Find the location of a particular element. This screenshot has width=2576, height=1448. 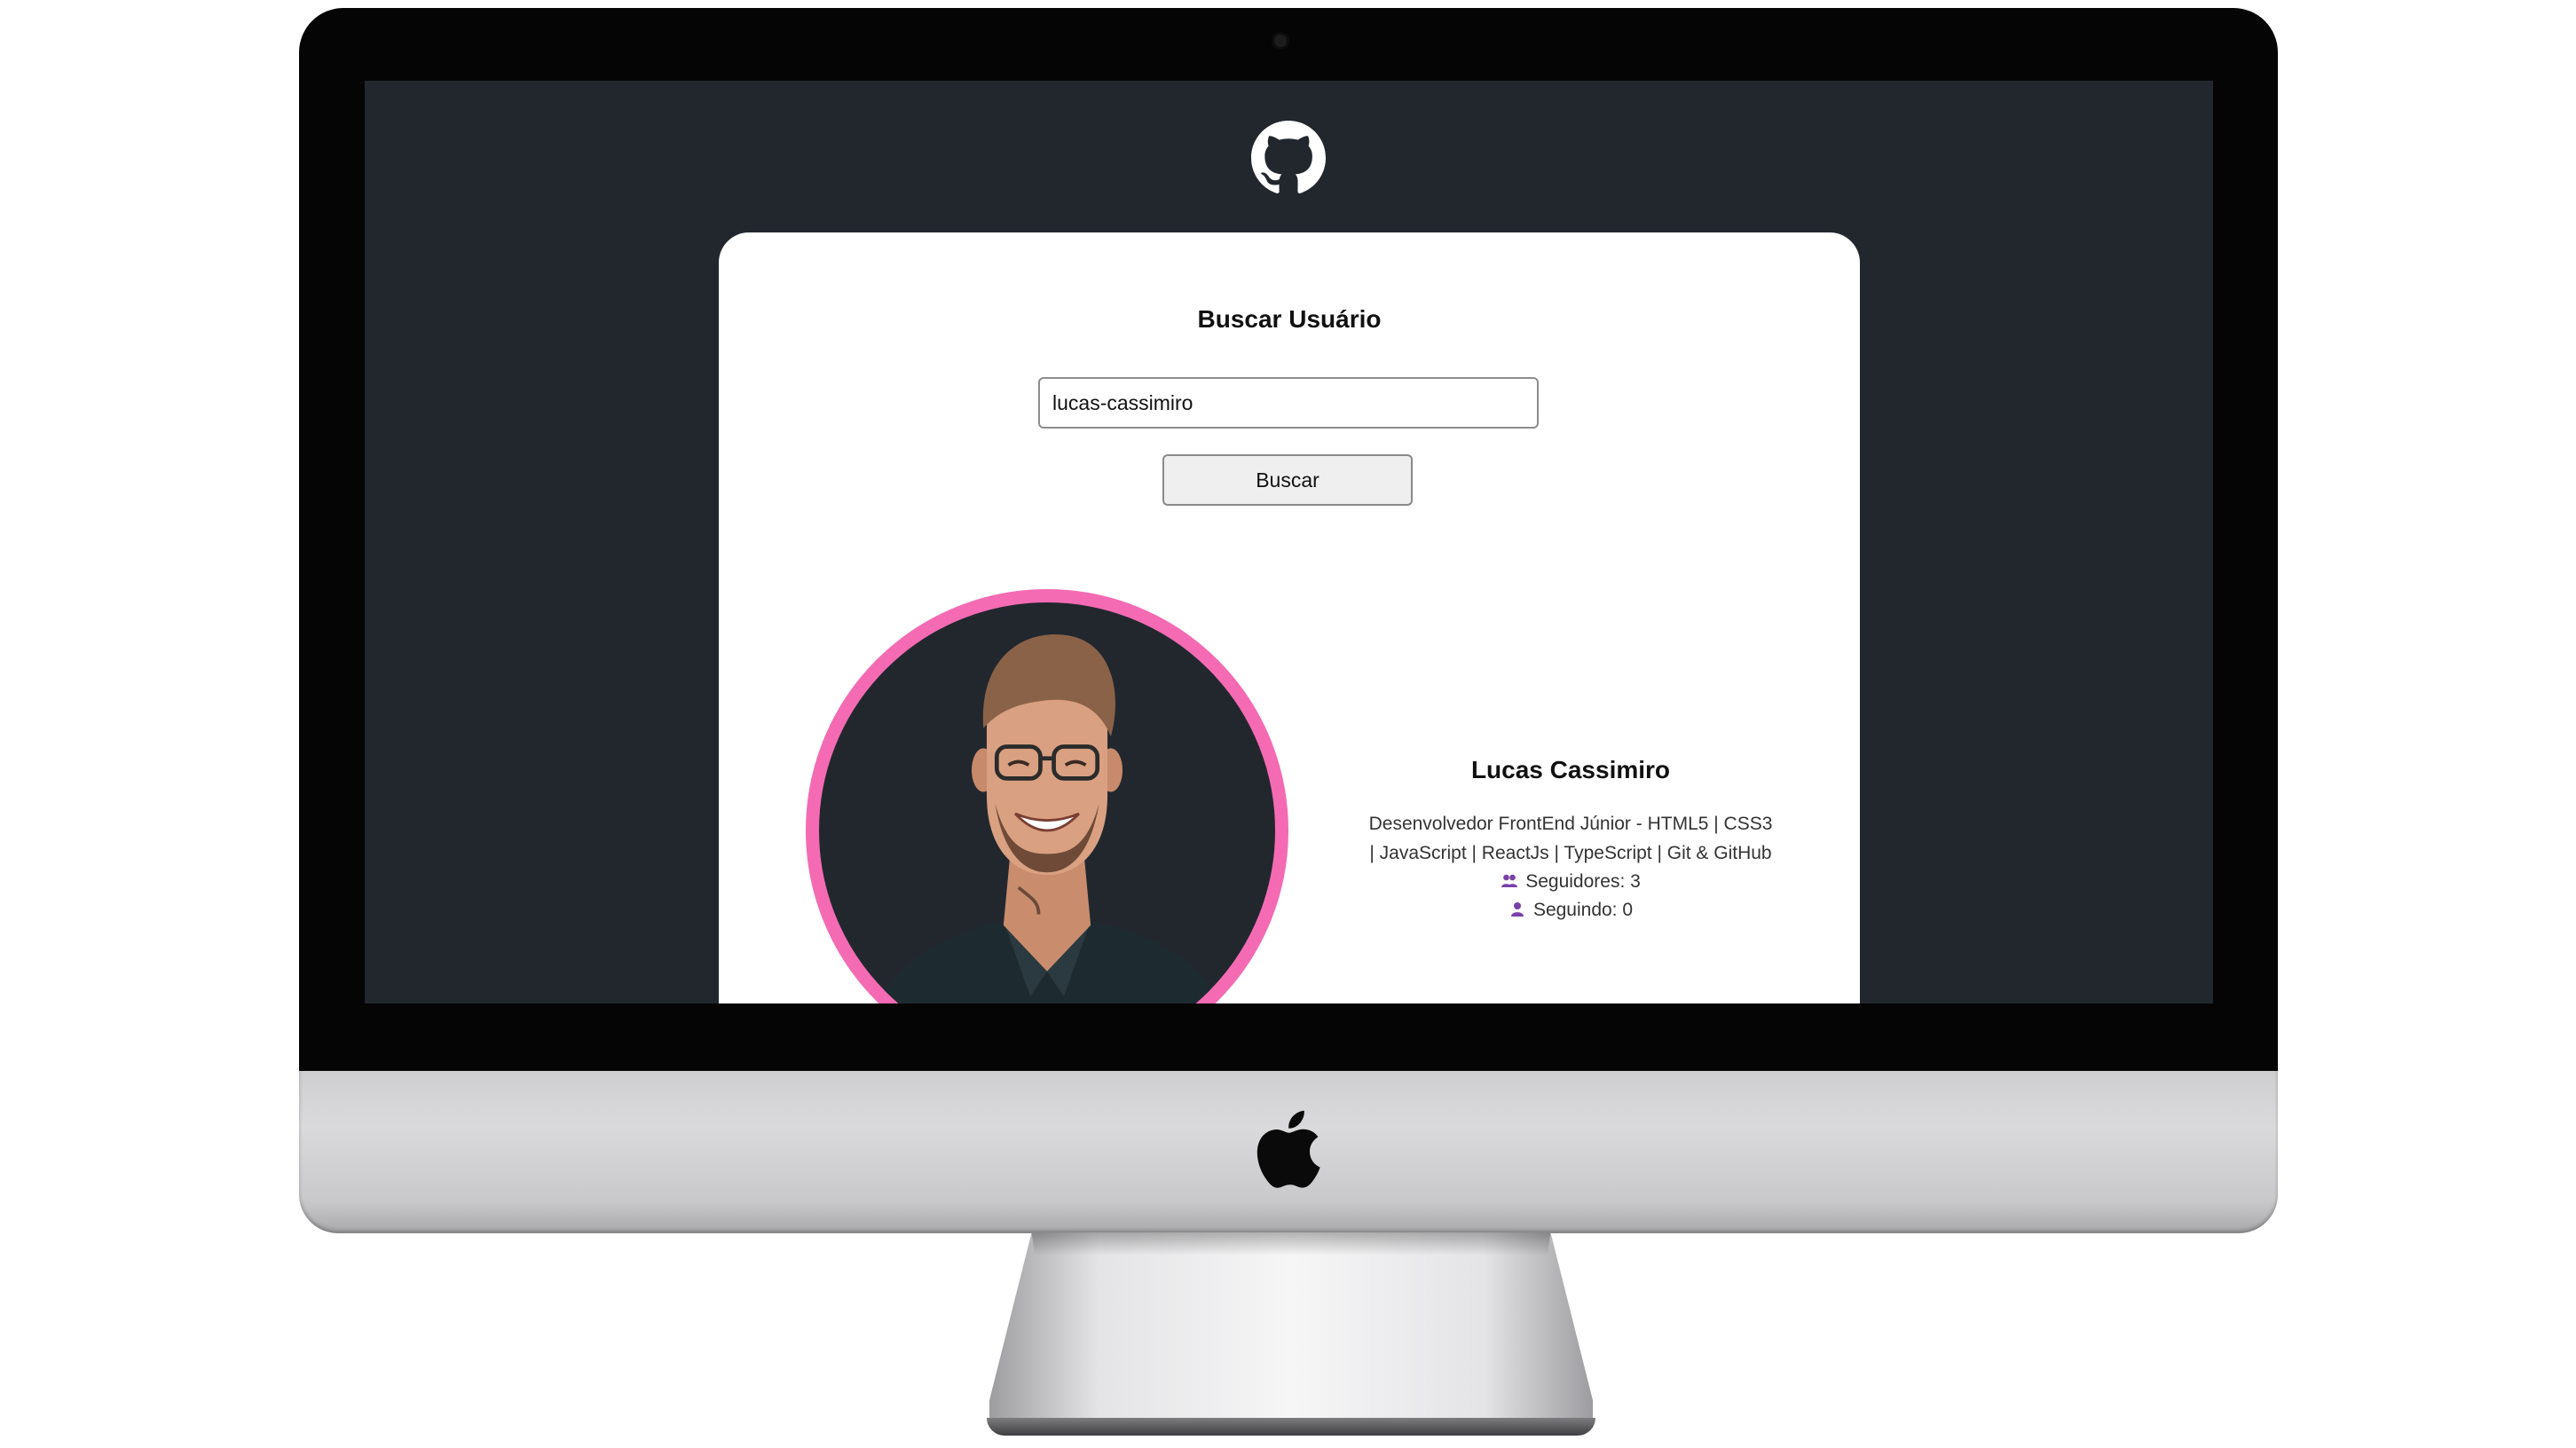

followers-text: Seguidores: 3 is located at coordinates (1583, 881).